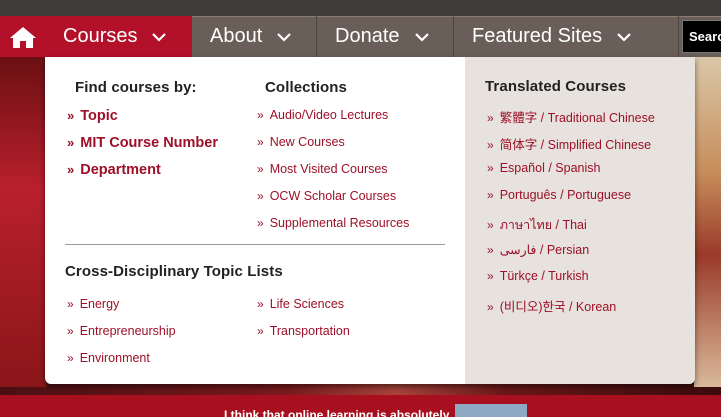  What do you see at coordinates (538, 249) in the screenshot?
I see `link-persian: » فارسی / Persian` at bounding box center [538, 249].